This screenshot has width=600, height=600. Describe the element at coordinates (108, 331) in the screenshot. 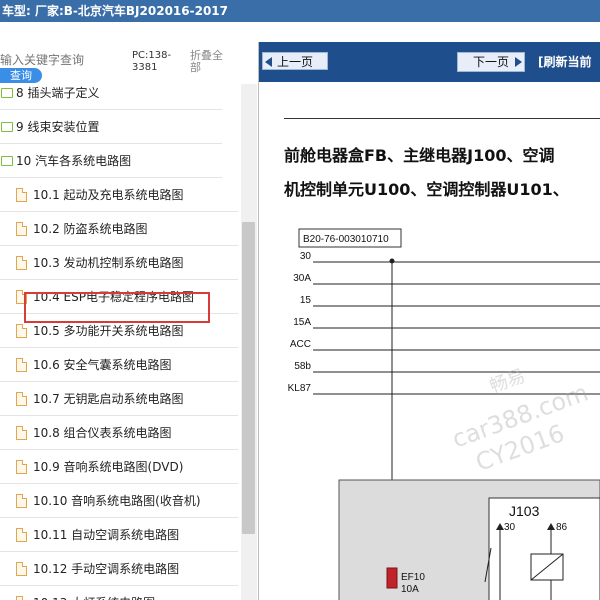

I see `tree-item-label: 10.5 多功能开关系统电路图` at that location.